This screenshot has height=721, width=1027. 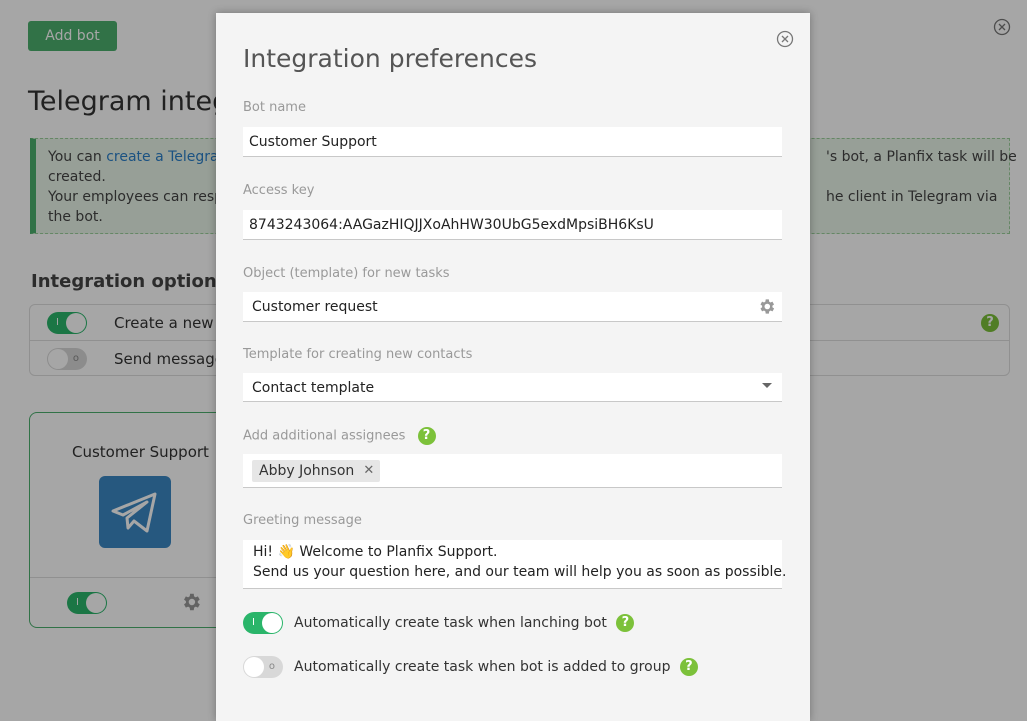 What do you see at coordinates (263, 667) in the screenshot?
I see `auto-create-group-toggle: o` at bounding box center [263, 667].